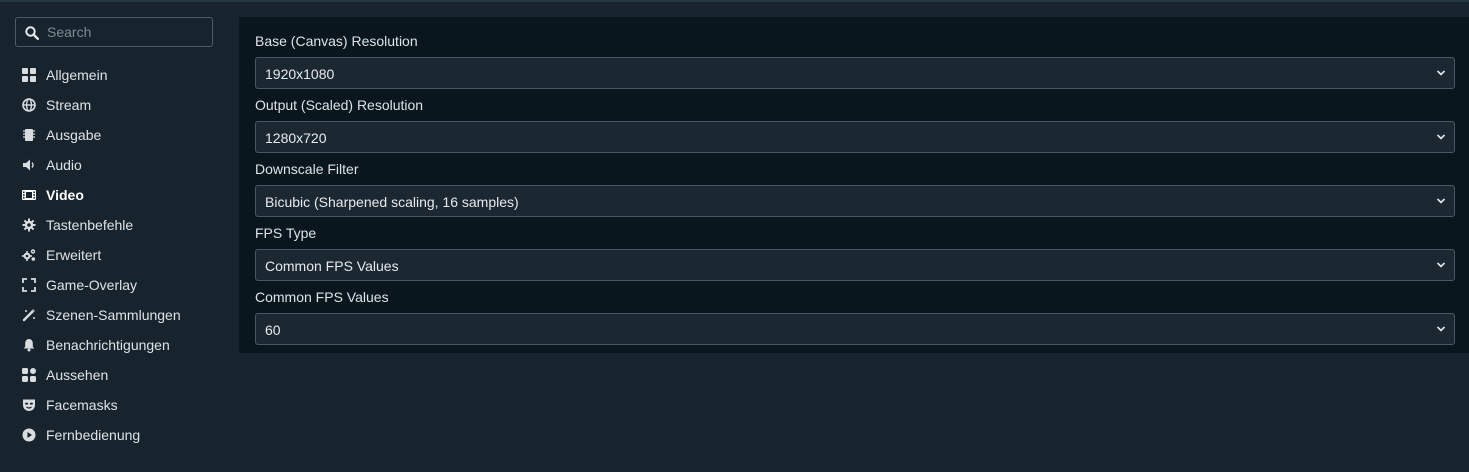  What do you see at coordinates (116, 165) in the screenshot?
I see `sidebar-item-audio: Audio` at bounding box center [116, 165].